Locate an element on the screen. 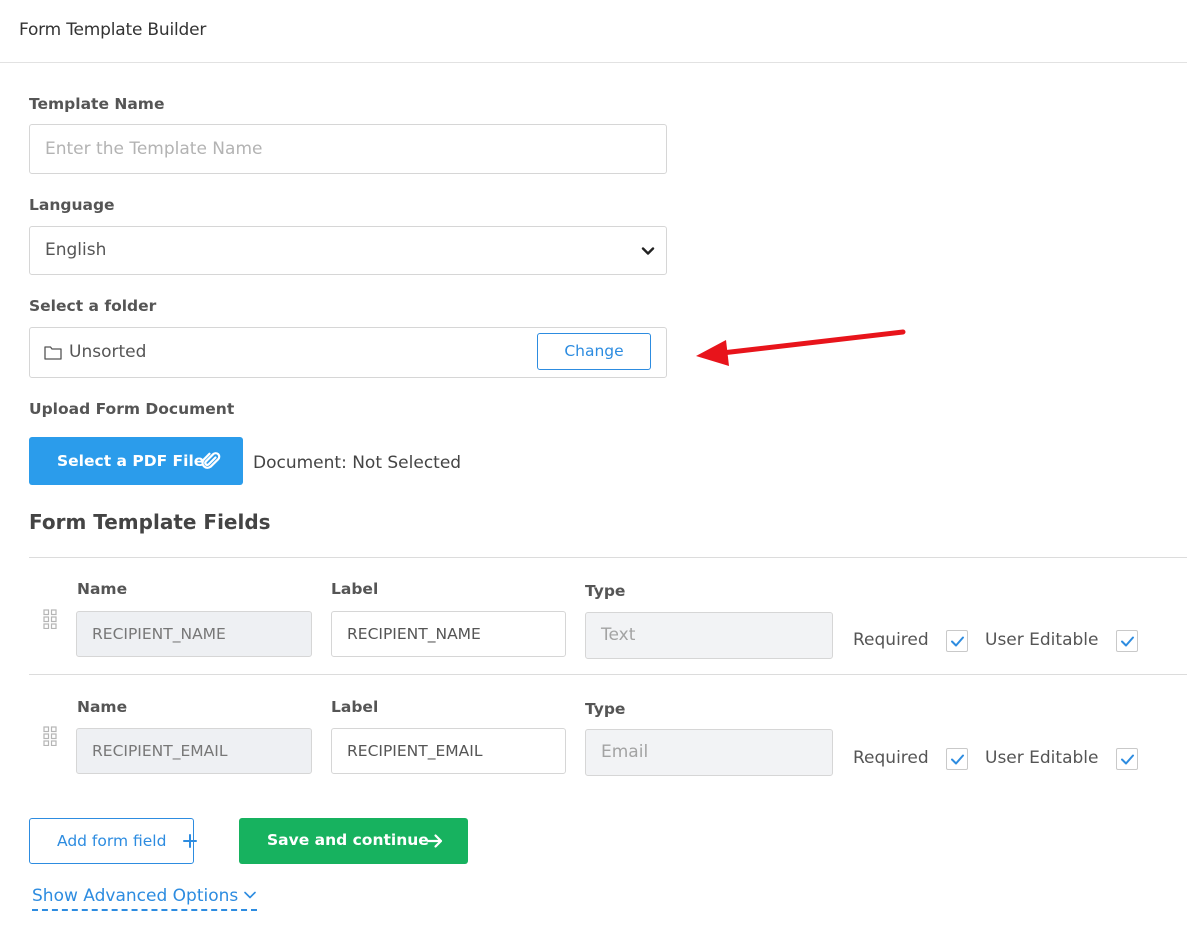  template-name-label: Template Name is located at coordinates (97, 104).